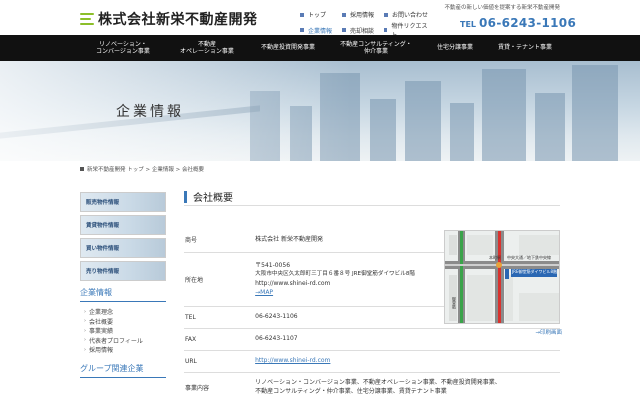 This screenshot has width=640, height=400. I want to click on site-logo: 株式会社新栄不動産開発, so click(169, 19).